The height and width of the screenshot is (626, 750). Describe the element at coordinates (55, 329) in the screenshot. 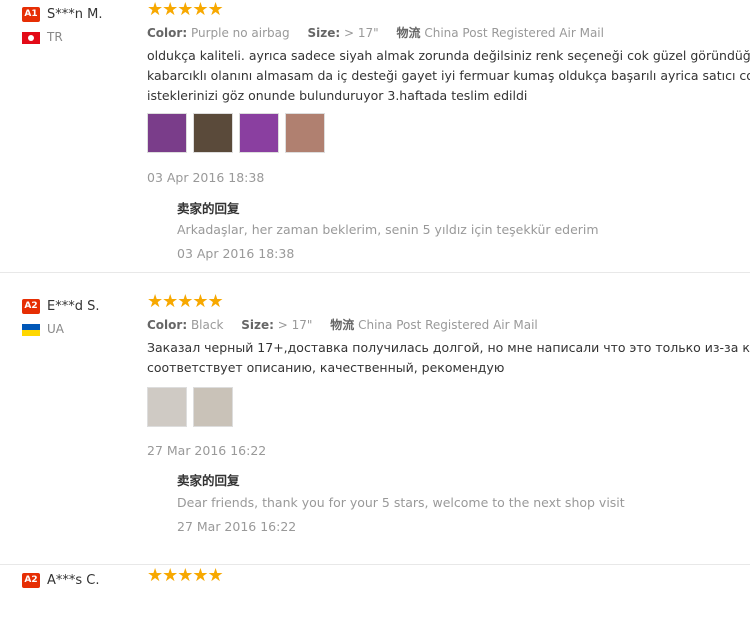

I see `country-code: UA` at that location.